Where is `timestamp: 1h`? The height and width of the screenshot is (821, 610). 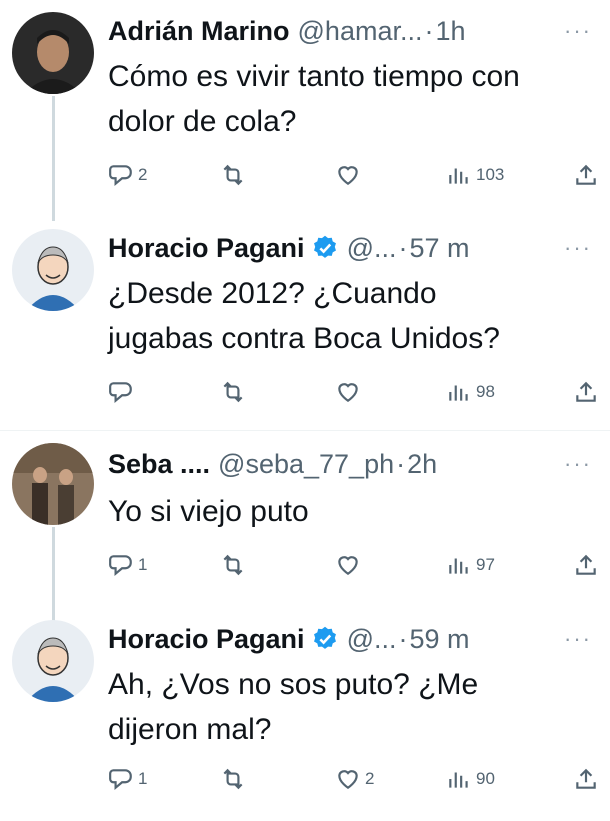 timestamp: 1h is located at coordinates (450, 31).